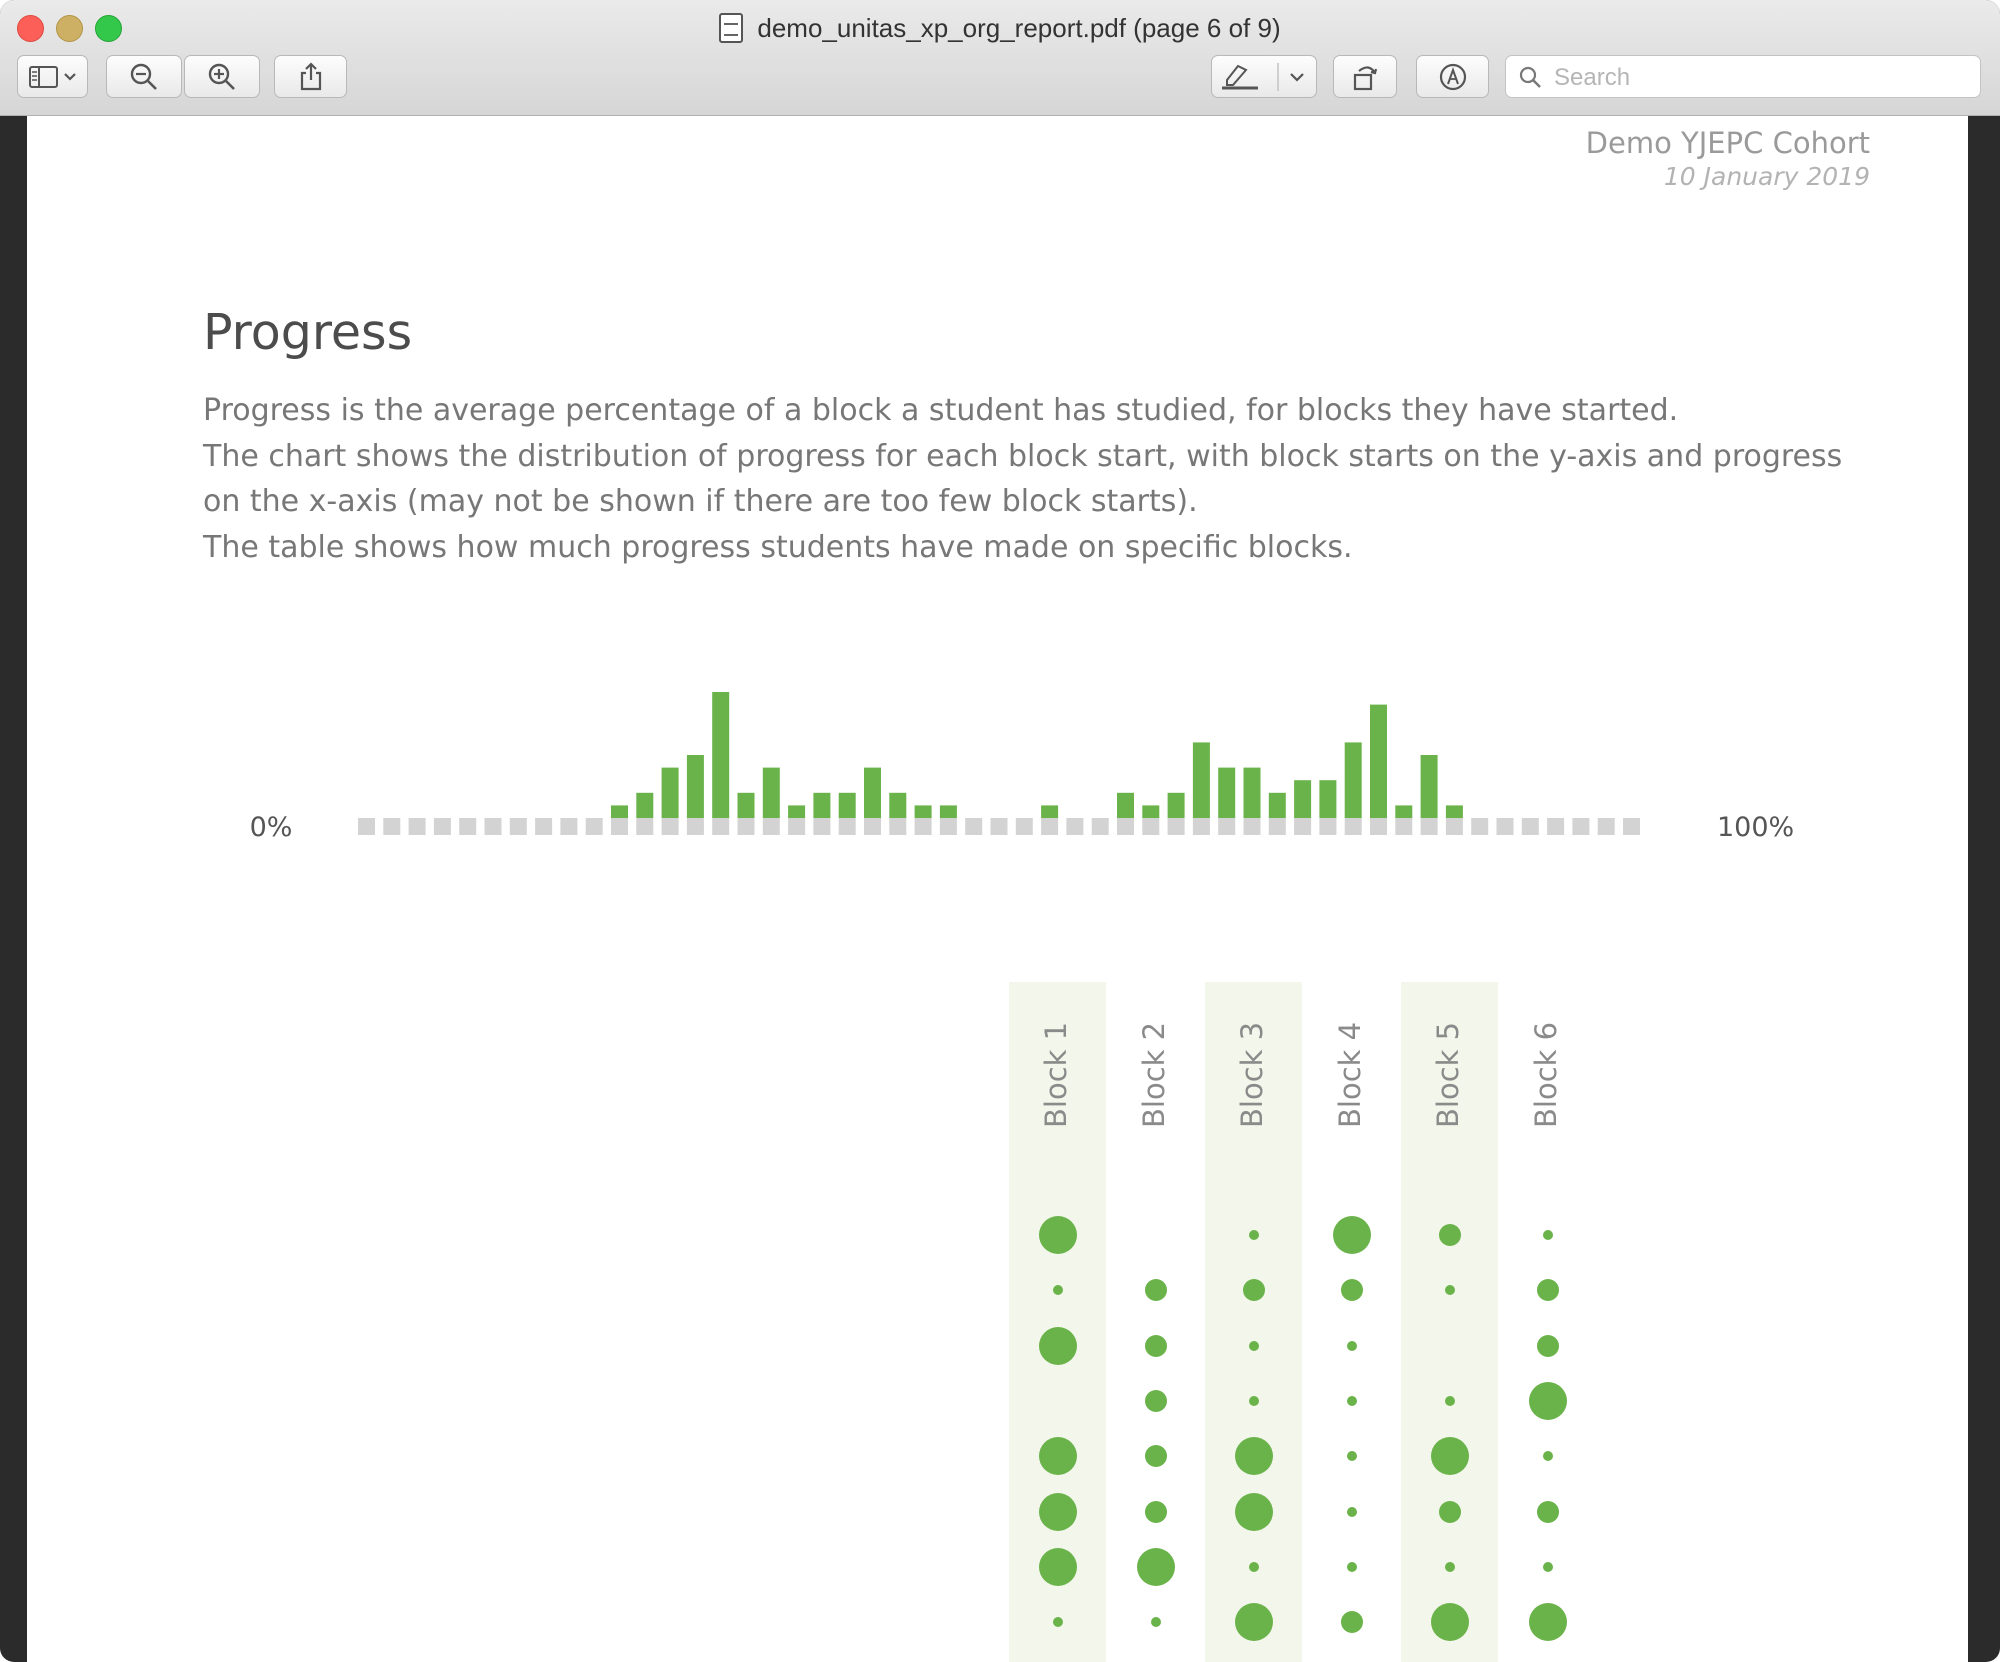  I want to click on rotate-icon, so click(1365, 77).